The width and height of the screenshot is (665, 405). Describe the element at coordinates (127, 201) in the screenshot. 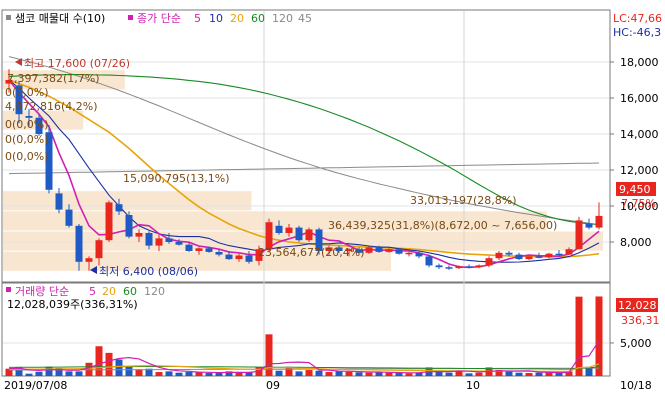

I see `volume-profile-bar` at that location.